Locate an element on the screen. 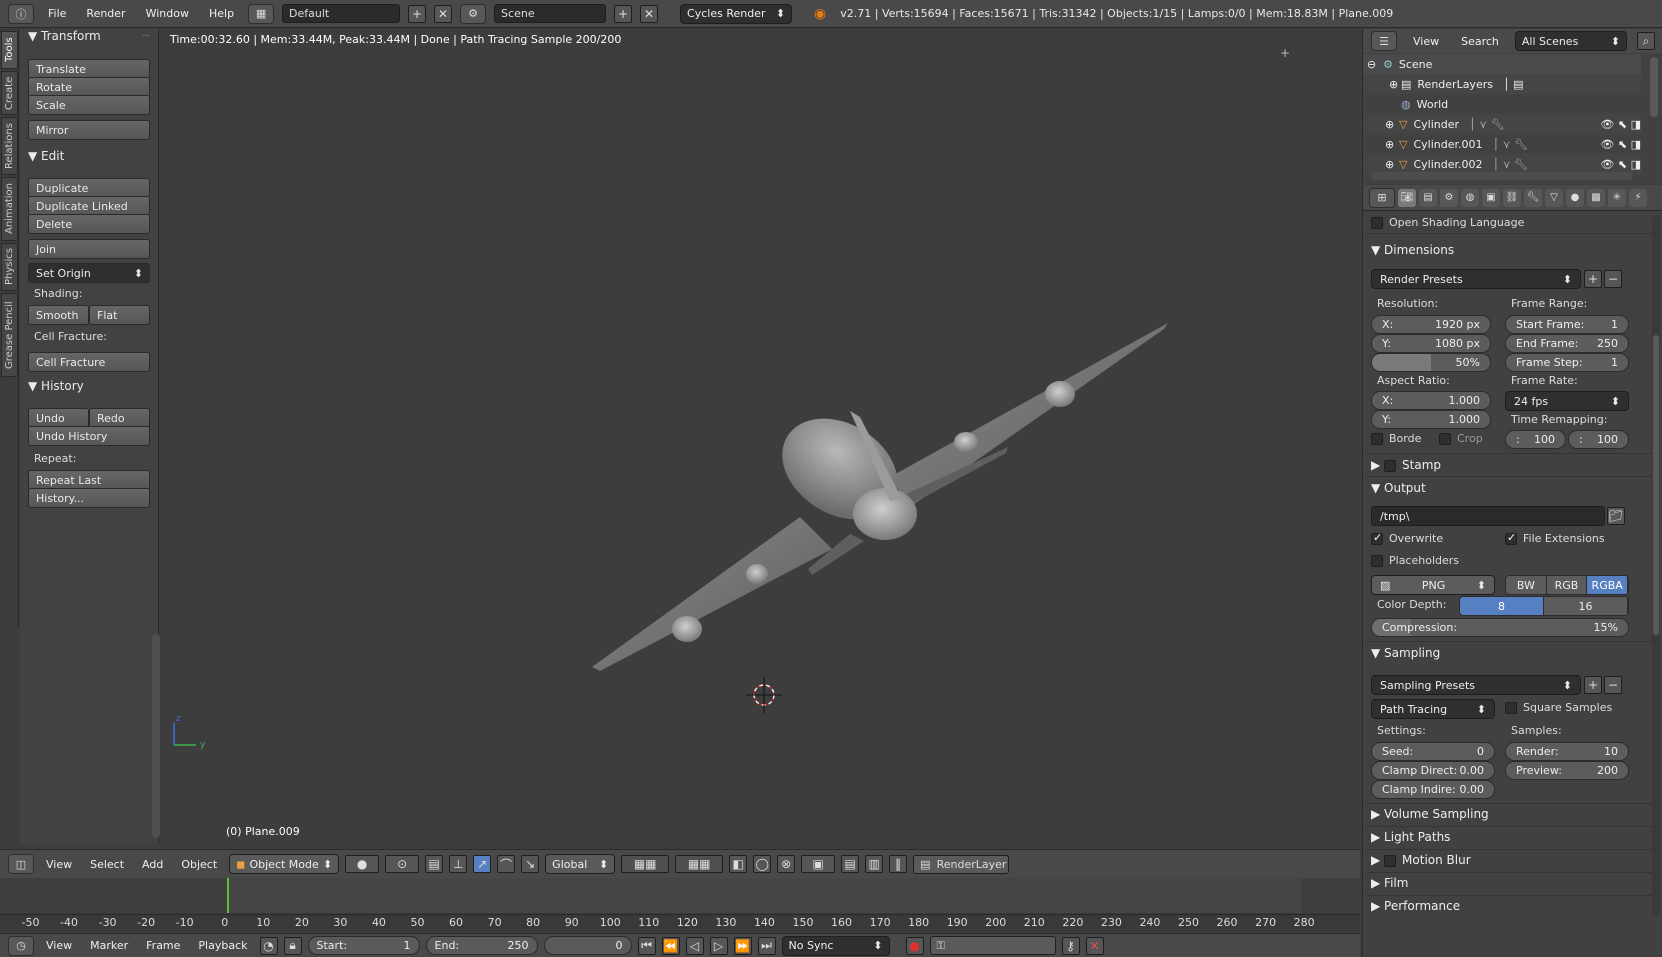 This screenshot has height=957, width=1662. end-frame-prop-field: End Frame: 250 is located at coordinates (1567, 343).